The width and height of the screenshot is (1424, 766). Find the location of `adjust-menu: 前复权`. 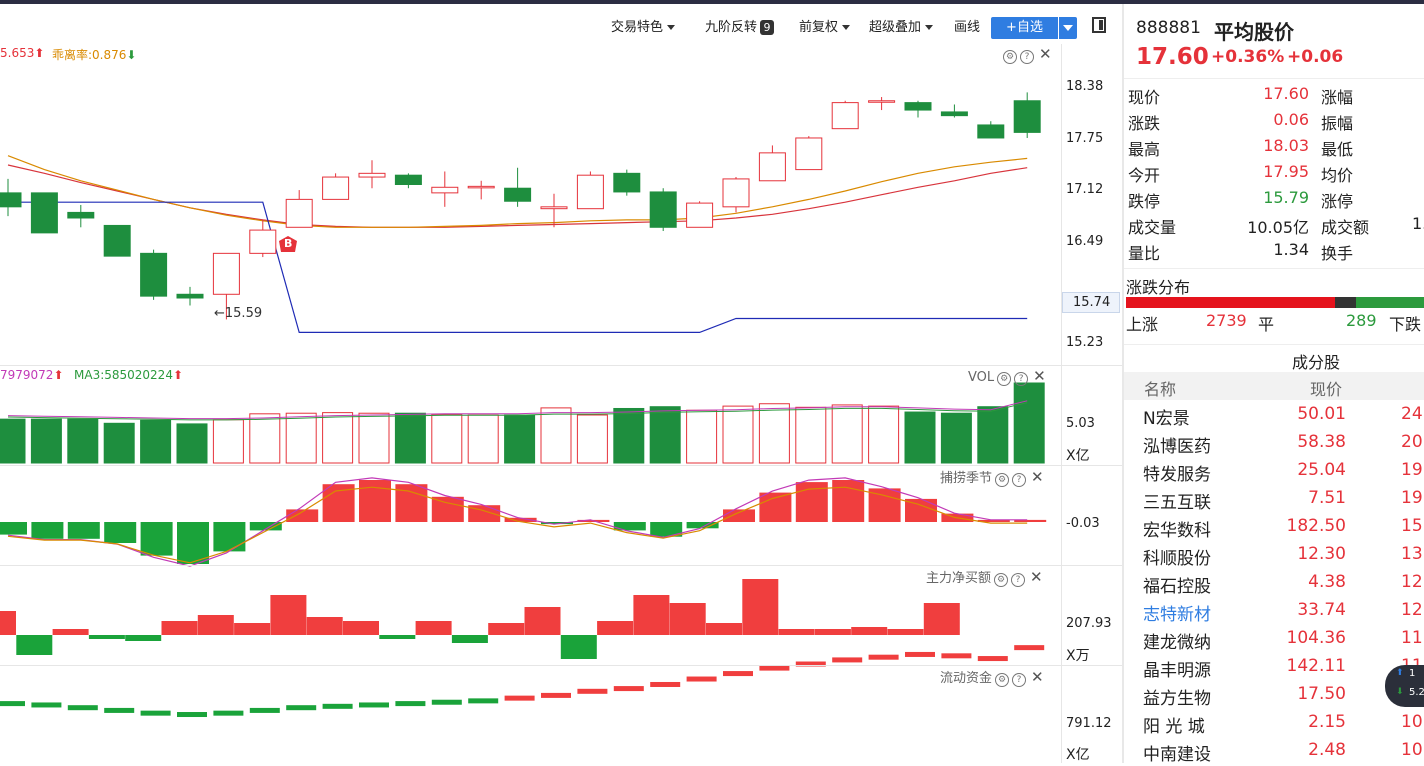

adjust-menu: 前复权 is located at coordinates (825, 25).